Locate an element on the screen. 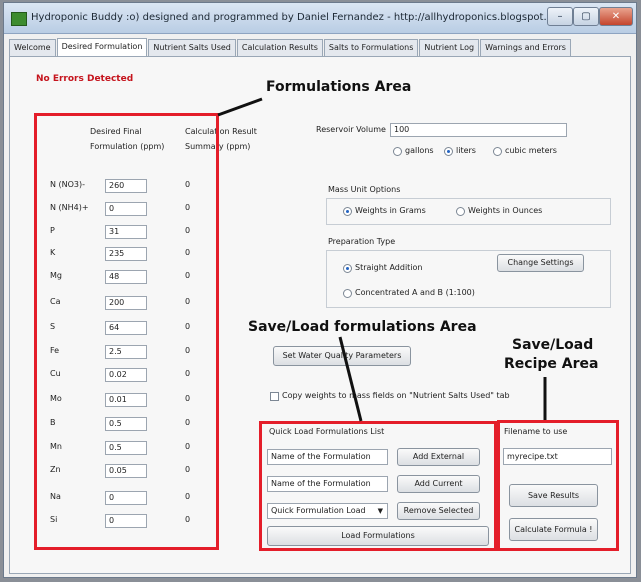 Image resolution: width=641 pixels, height=582 pixels. save-load-formulations-pointer-line is located at coordinates (350, 379).